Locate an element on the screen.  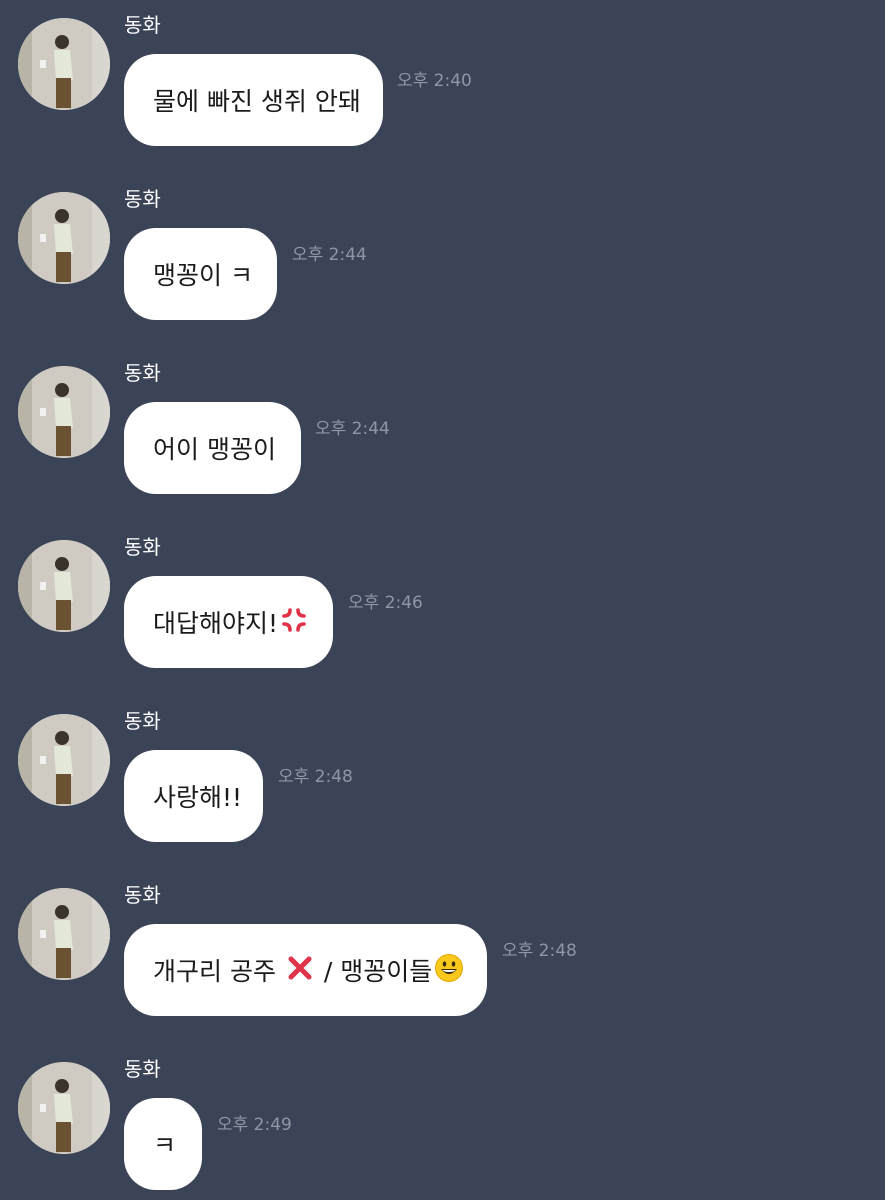
message-bubble: 물에 빠진 생쥐 안돼 is located at coordinates (253, 100).